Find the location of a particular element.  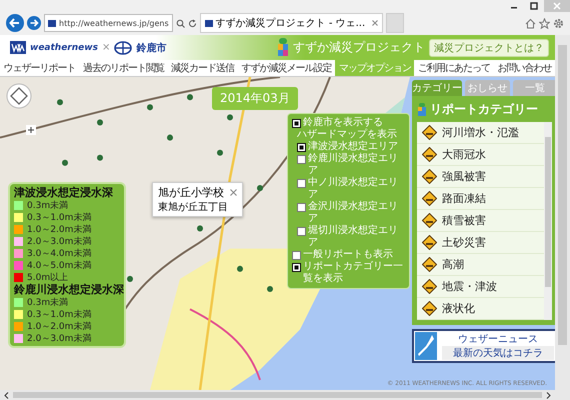

nav-link: すずか減災メール設定 is located at coordinates (287, 68).